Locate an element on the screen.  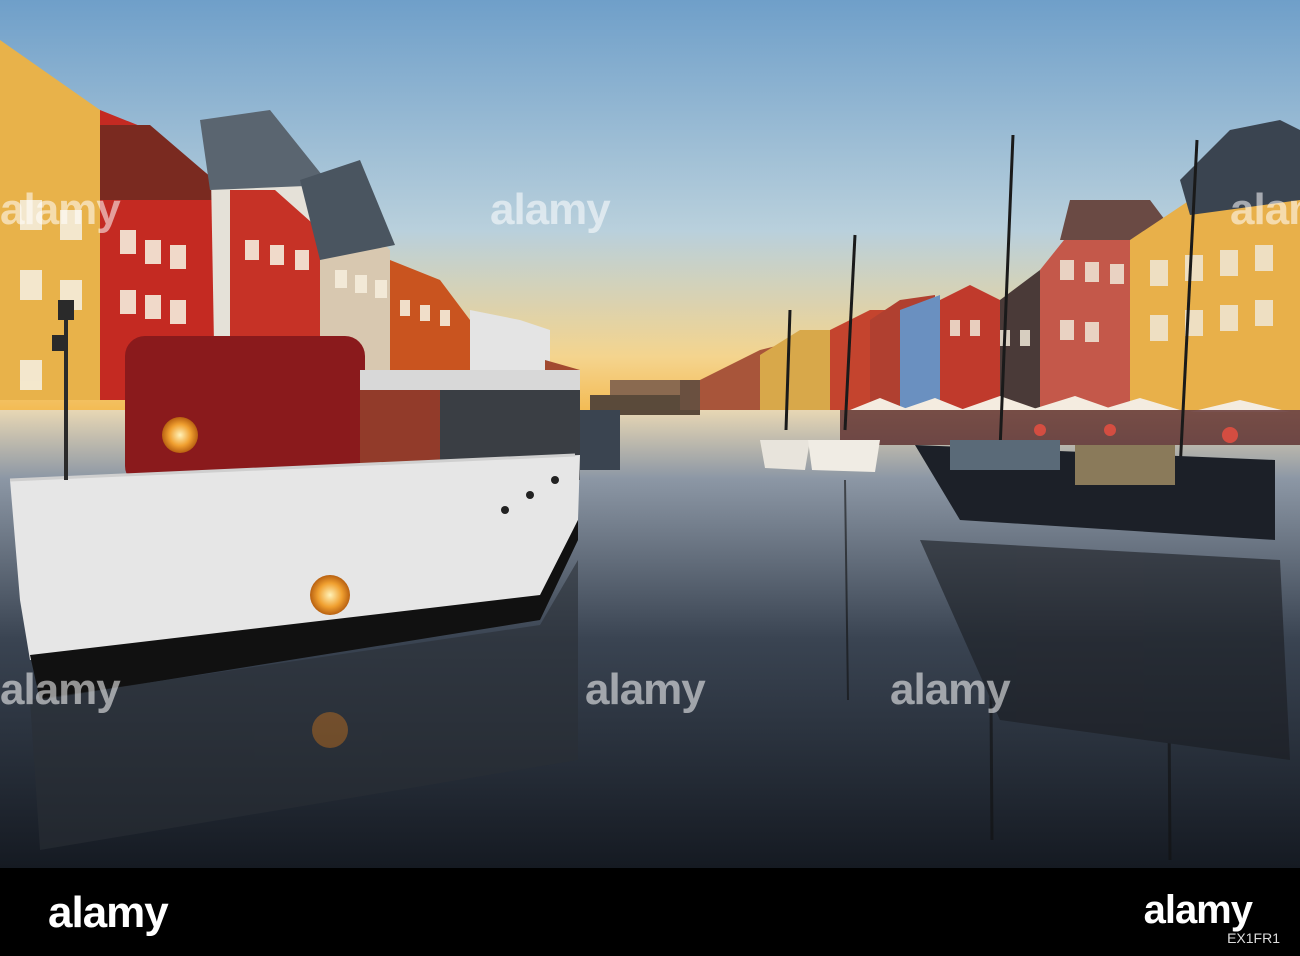
brand-logo: alamy is located at coordinates (108, 912).